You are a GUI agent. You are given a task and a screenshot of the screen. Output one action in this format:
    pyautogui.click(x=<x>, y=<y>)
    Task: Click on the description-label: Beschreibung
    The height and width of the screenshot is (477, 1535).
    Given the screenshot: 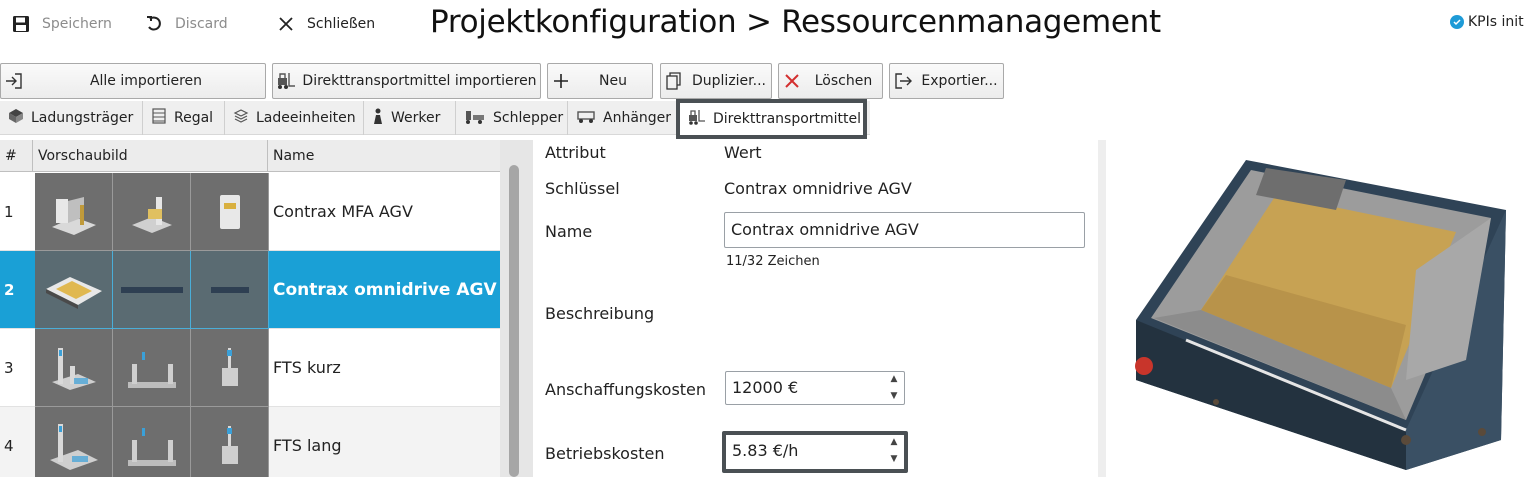 What is the action you would take?
    pyautogui.click(x=600, y=313)
    